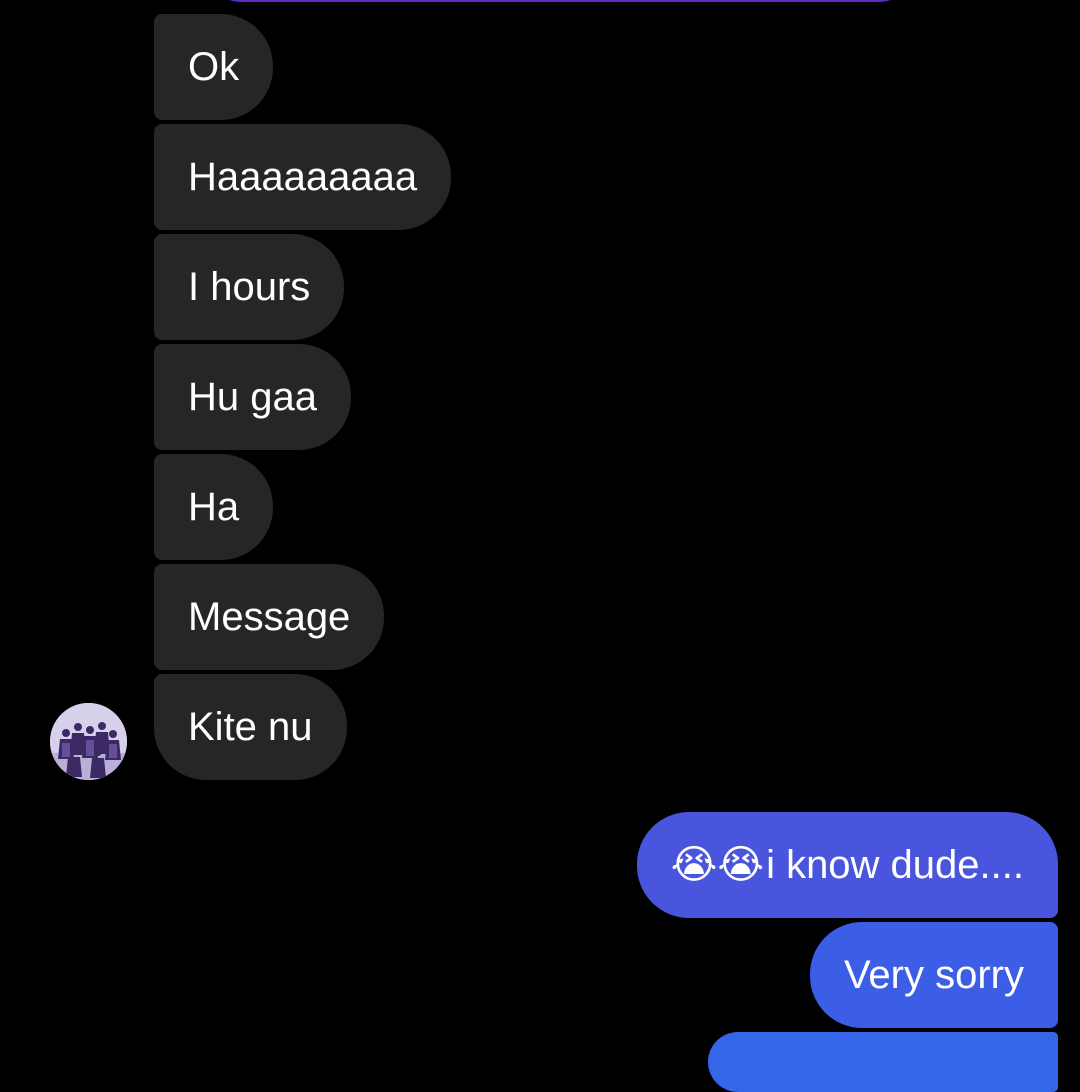 Image resolution: width=1080 pixels, height=1092 pixels. What do you see at coordinates (717, 865) in the screenshot?
I see `loudly-crying-face-icon: 😭😭` at bounding box center [717, 865].